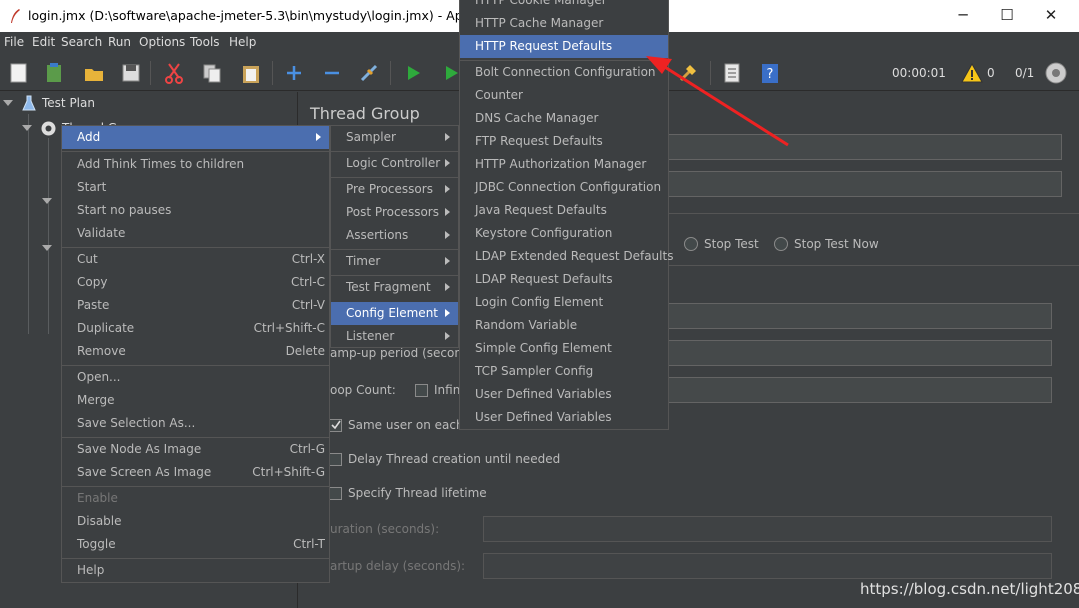  I want to click on menu-item-assertions: Assertions, so click(394, 235).